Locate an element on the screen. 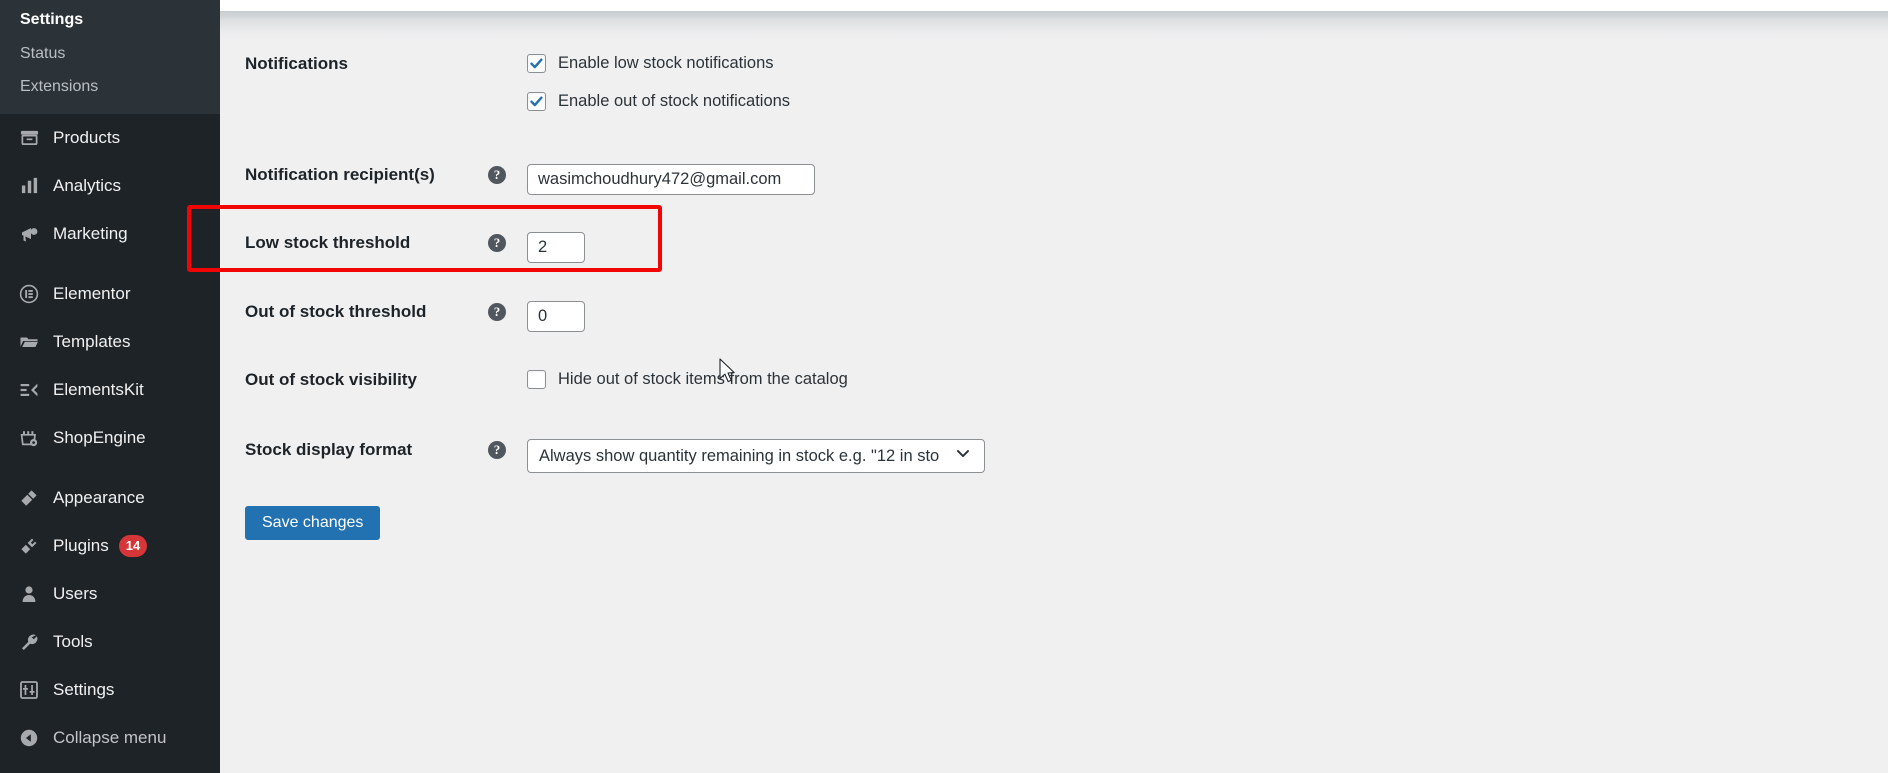  sidebar-item-label: Collapse menu is located at coordinates (110, 737).